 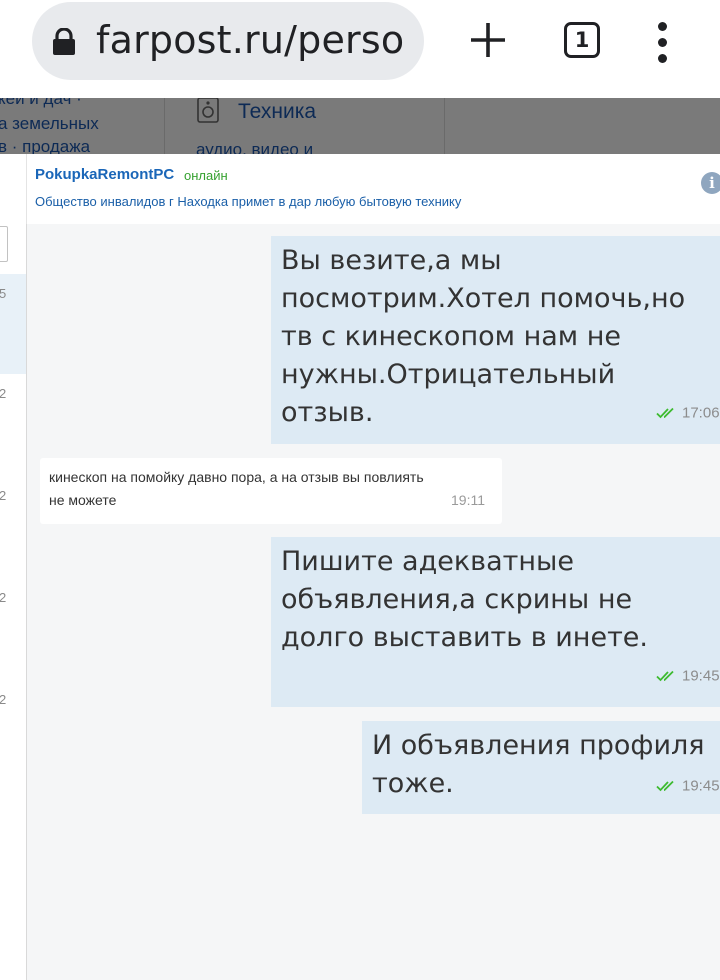 I want to click on background-category-title: Техника, so click(x=277, y=111).